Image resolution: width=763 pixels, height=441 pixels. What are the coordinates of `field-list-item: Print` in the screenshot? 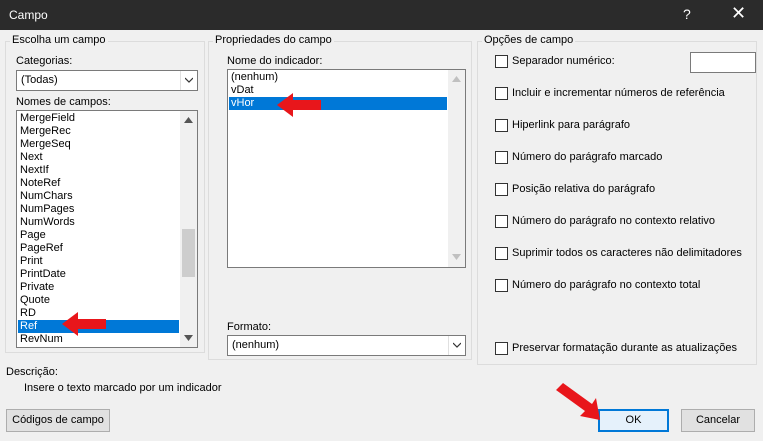 It's located at (98, 261).